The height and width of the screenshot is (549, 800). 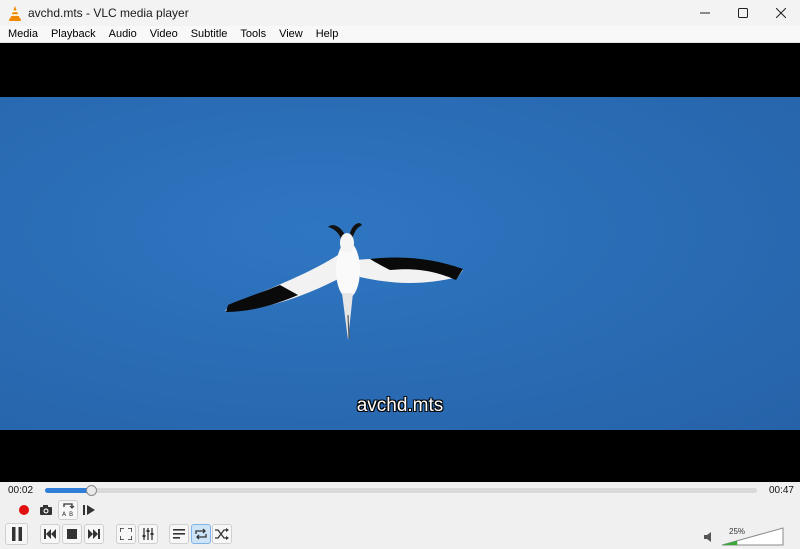 I want to click on fullscreen-button, so click(x=126, y=534).